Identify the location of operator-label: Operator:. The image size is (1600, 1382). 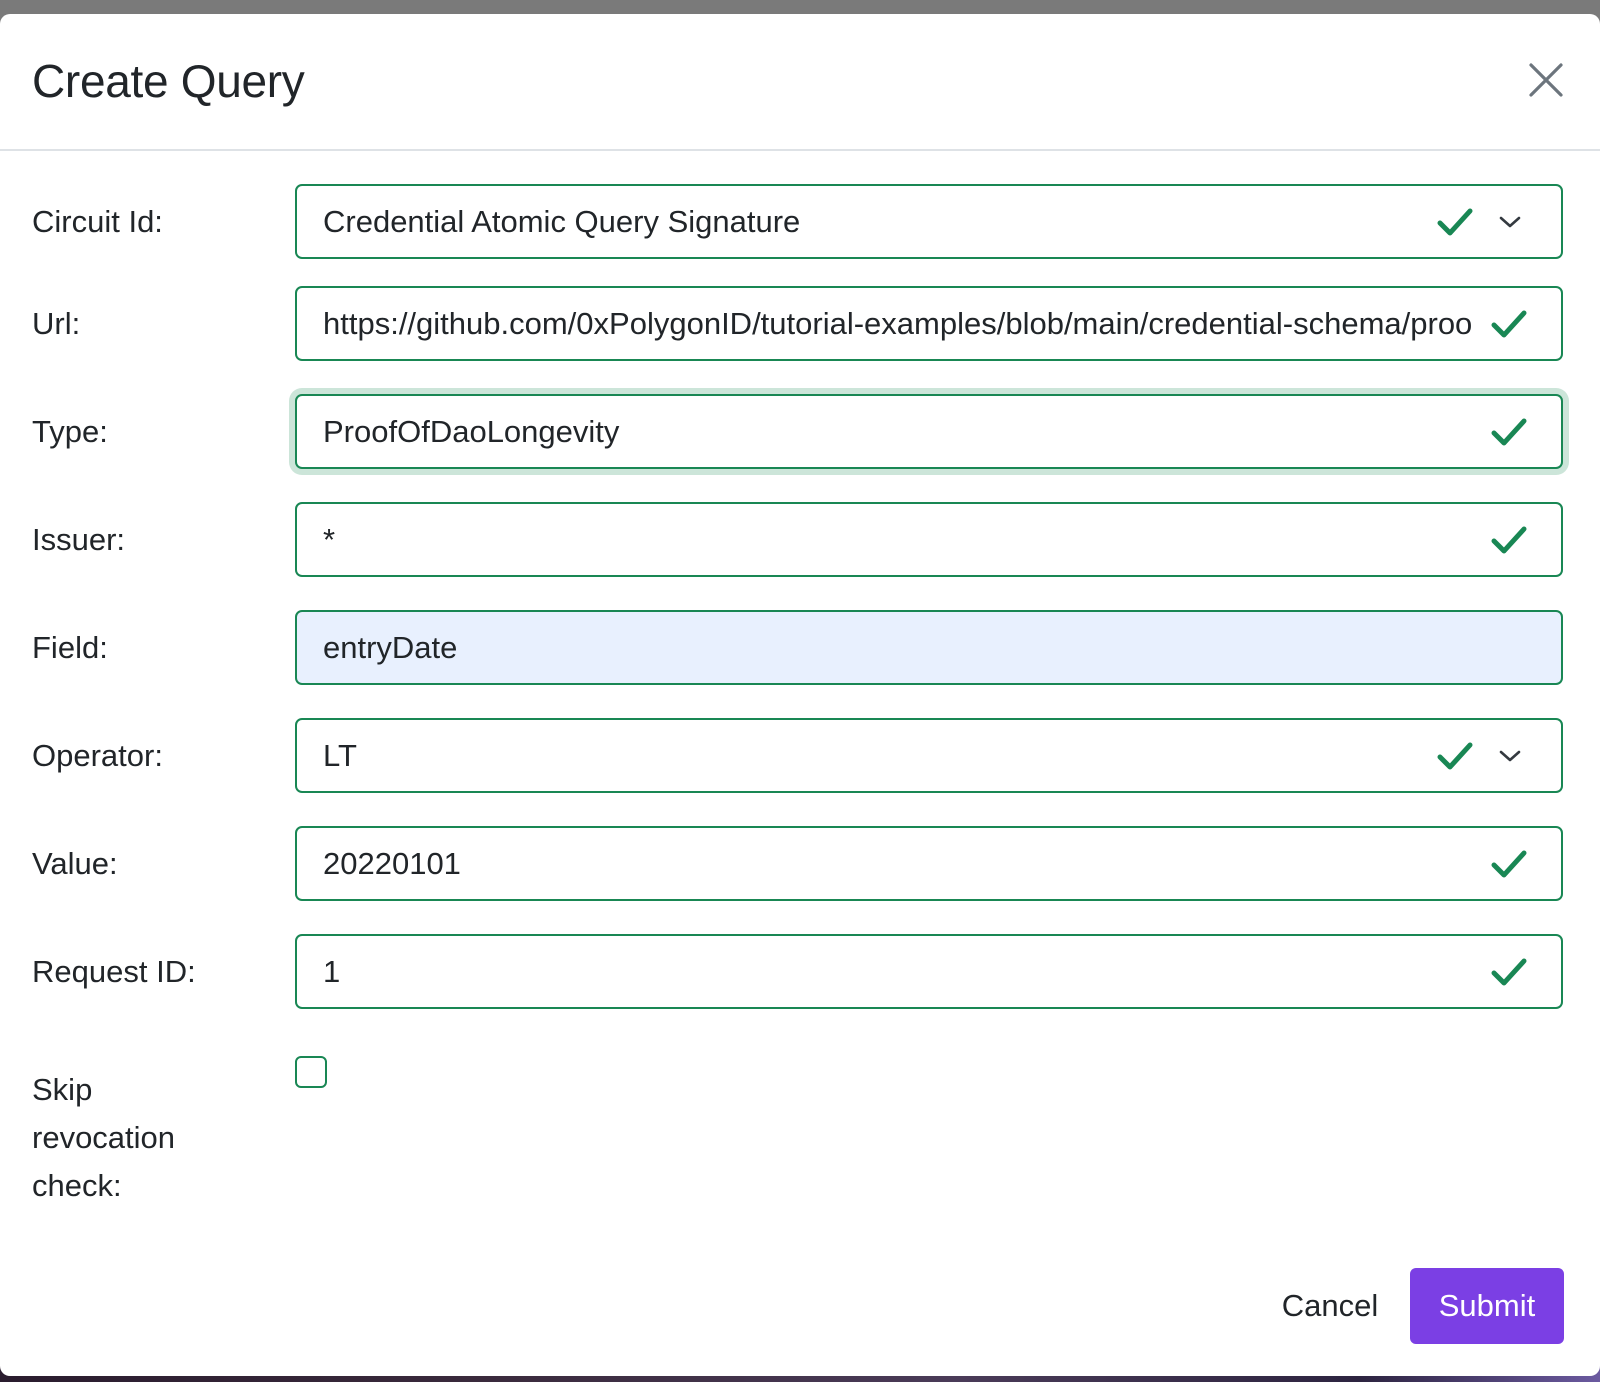
(97, 755).